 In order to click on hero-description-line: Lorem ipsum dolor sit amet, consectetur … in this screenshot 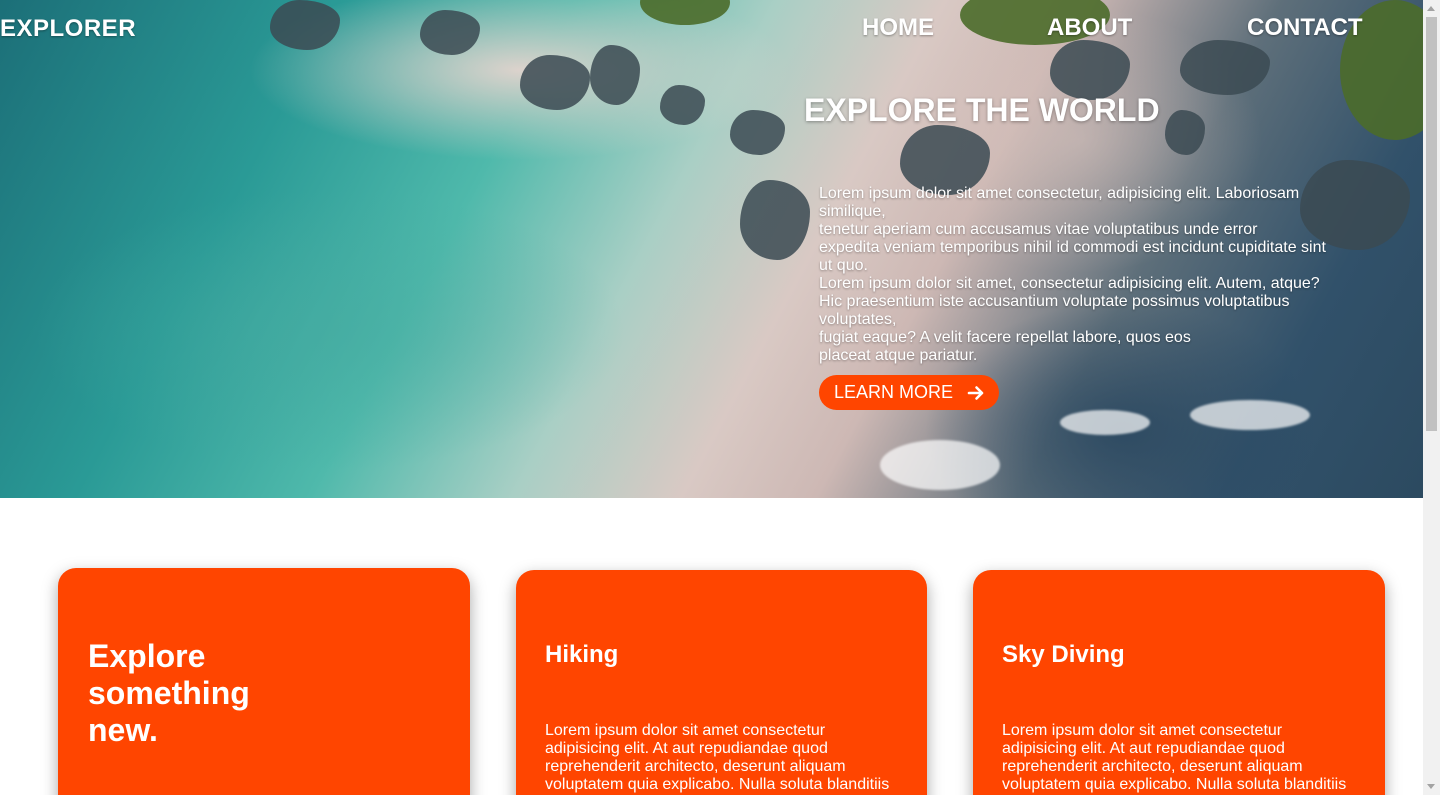, I will do `click(1069, 283)`.